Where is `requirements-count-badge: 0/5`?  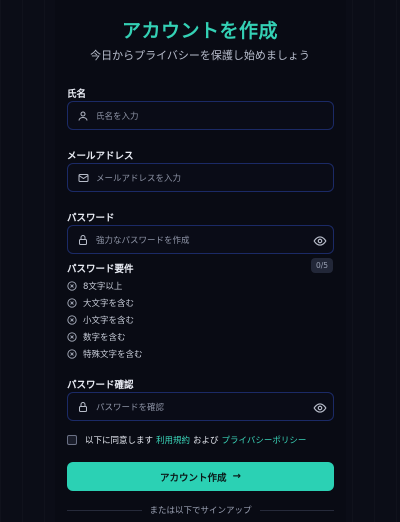 requirements-count-badge: 0/5 is located at coordinates (322, 265).